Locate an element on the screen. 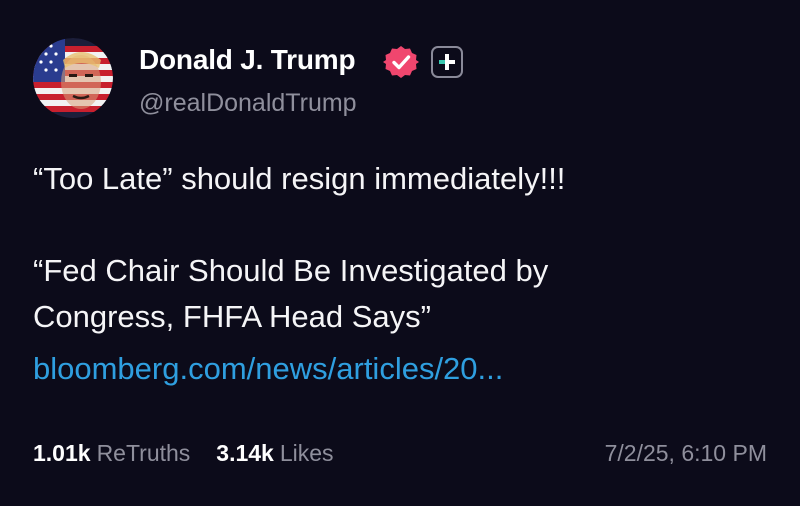 This screenshot has height=506, width=800. avatar is located at coordinates (73, 78).